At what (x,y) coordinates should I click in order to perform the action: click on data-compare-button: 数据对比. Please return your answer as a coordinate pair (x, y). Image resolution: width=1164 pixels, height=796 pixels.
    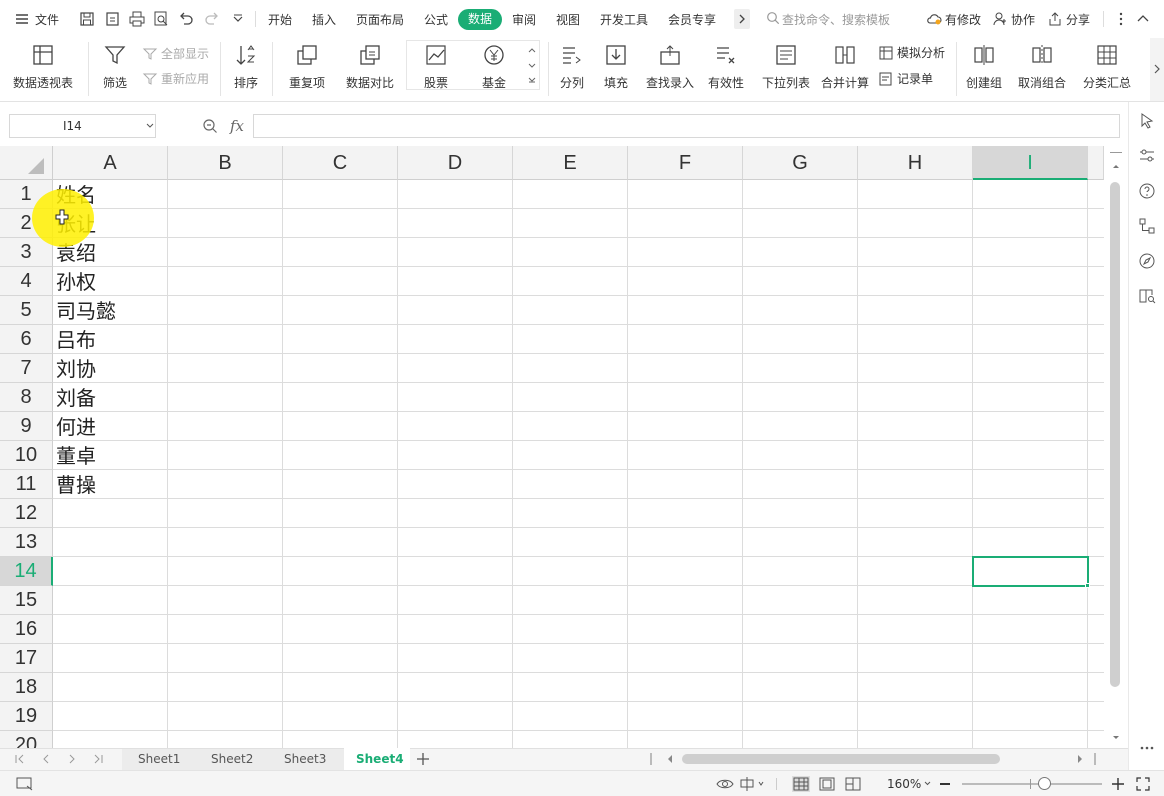
    Looking at the image, I should click on (370, 66).